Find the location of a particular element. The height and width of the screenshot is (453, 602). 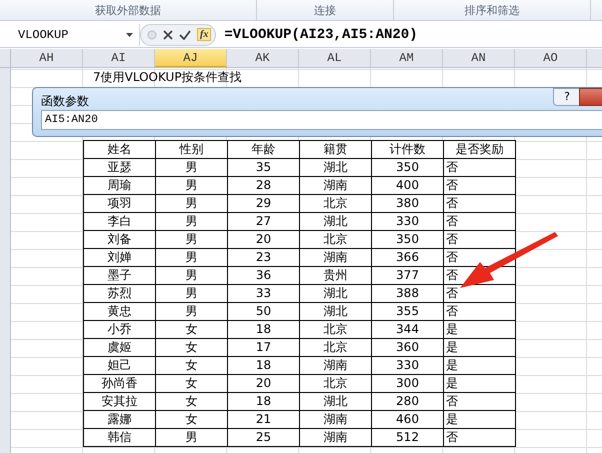

table-cell: 400 is located at coordinates (408, 185).